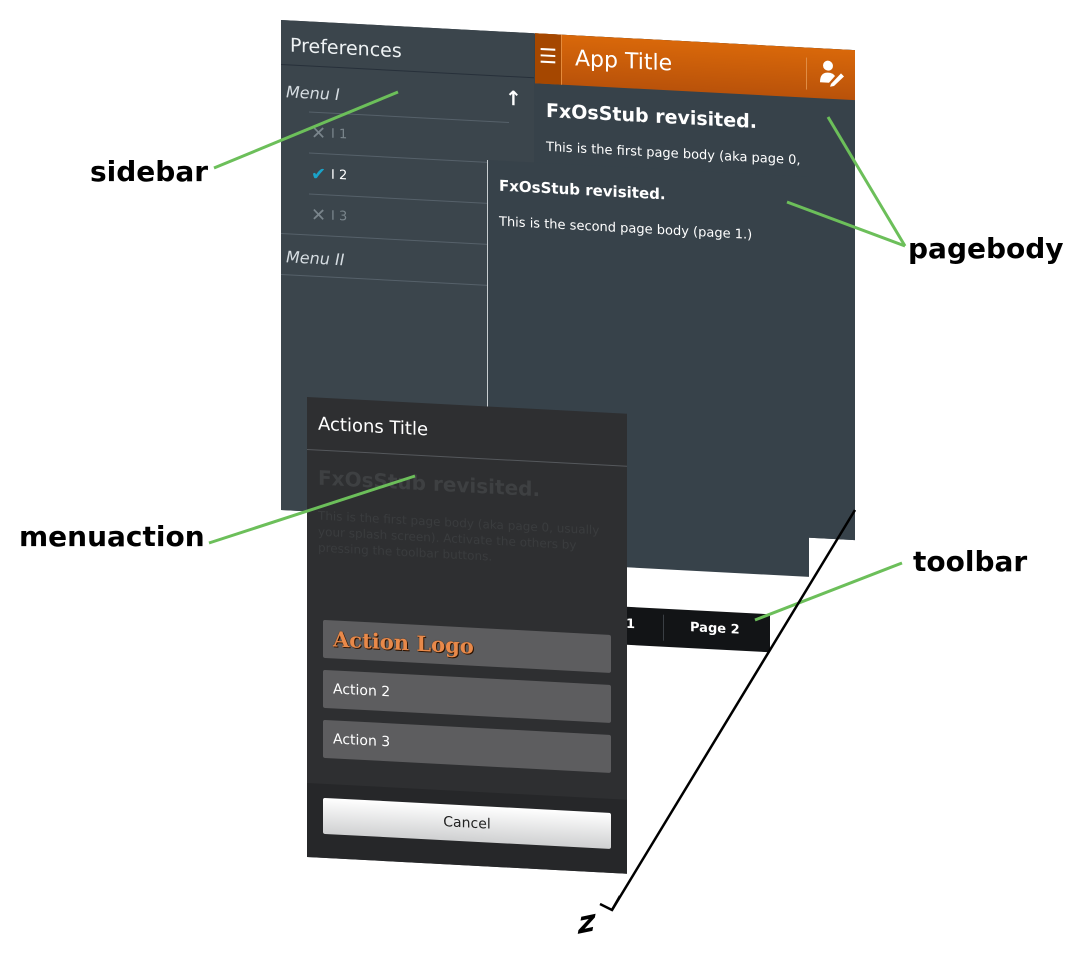 Image resolution: width=1080 pixels, height=958 pixels. Describe the element at coordinates (149, 171) in the screenshot. I see `label-sidebar: sidebar` at that location.